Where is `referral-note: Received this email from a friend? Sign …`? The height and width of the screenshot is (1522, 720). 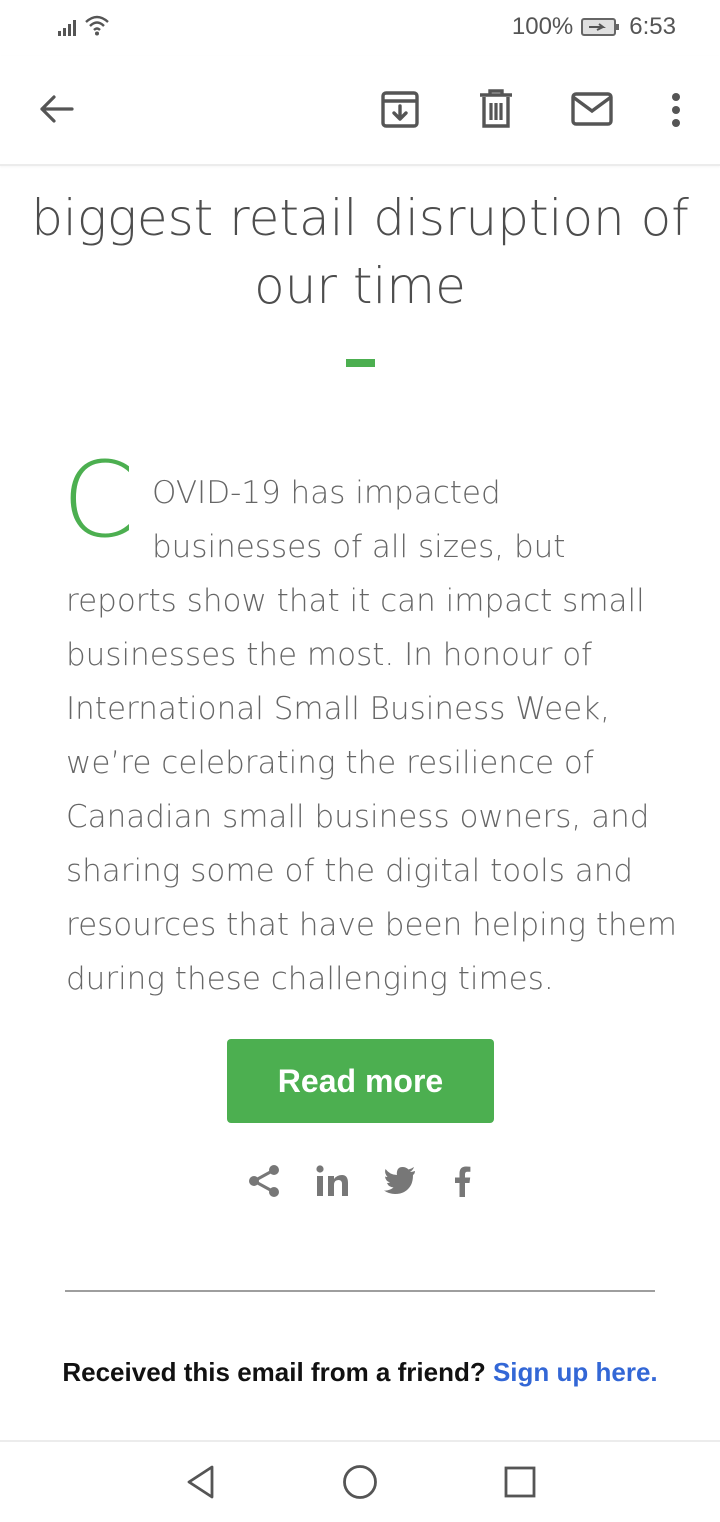 referral-note: Received this email from a friend? Sign … is located at coordinates (360, 1372).